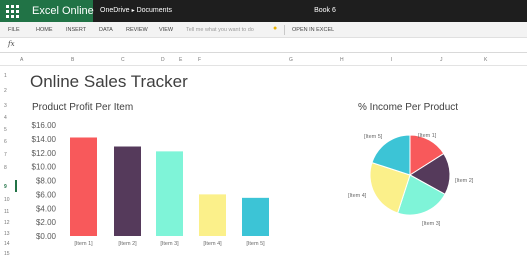 The height and width of the screenshot is (260, 527). I want to click on pie-slice-label: [Item 3], so click(431, 224).